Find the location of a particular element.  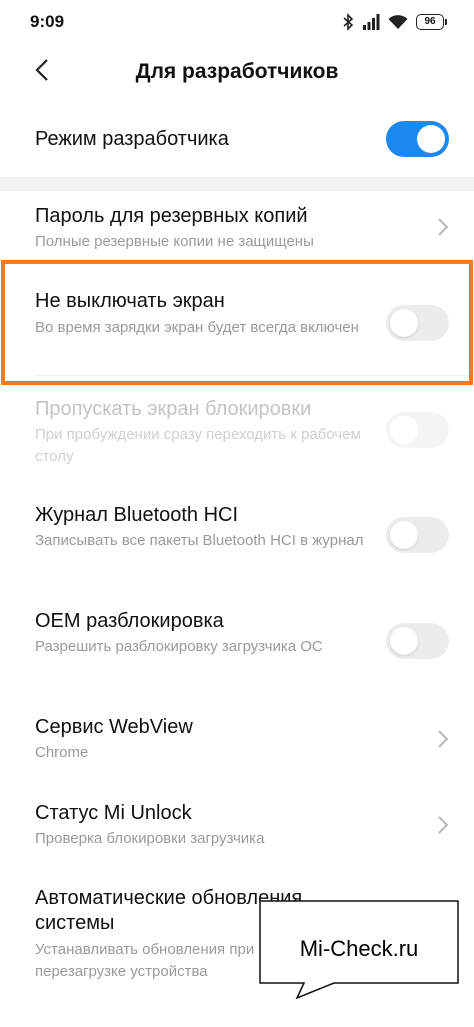

status-icons: 96 is located at coordinates (395, 22).